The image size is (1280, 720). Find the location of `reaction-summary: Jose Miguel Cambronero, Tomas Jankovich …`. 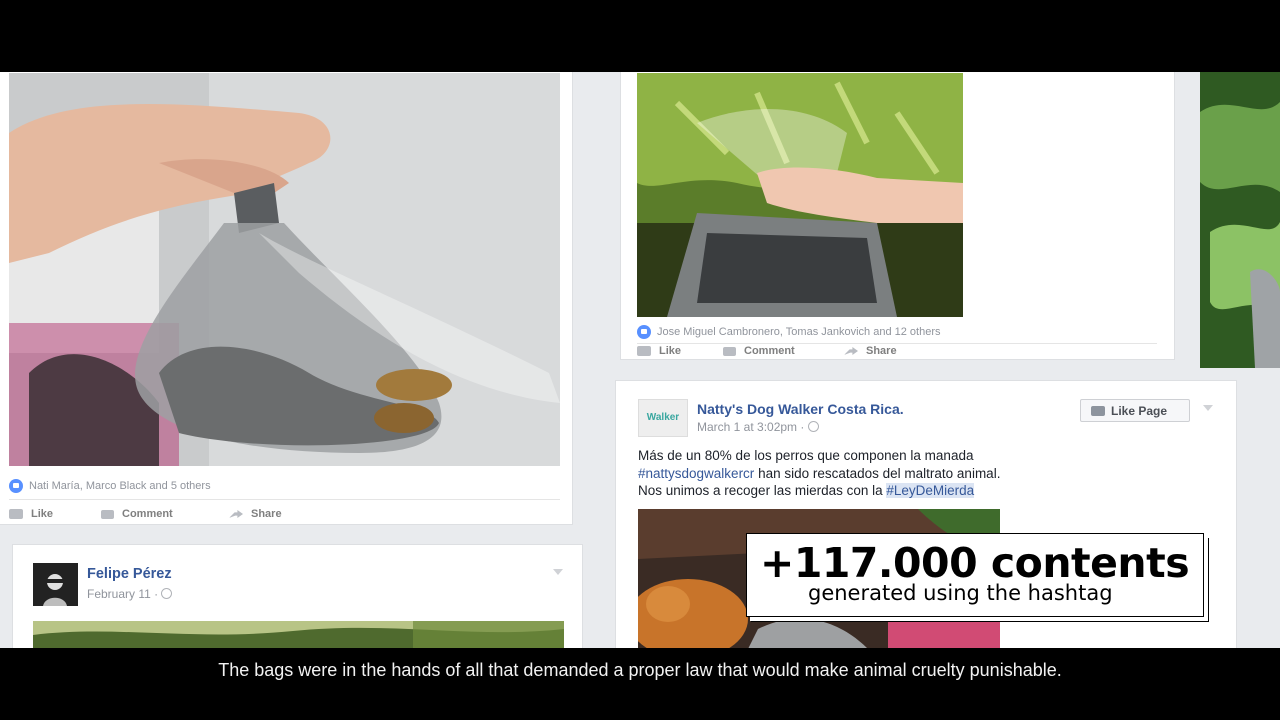

reaction-summary: Jose Miguel Cambronero, Tomas Jankovich … is located at coordinates (789, 332).